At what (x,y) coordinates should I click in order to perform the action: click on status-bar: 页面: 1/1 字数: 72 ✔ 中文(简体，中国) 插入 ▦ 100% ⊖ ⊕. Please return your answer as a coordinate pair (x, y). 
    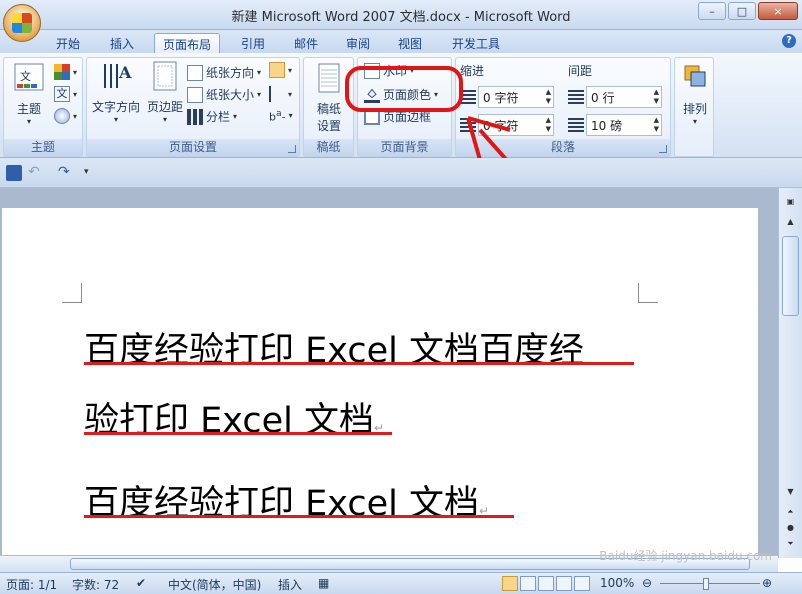
    Looking at the image, I should click on (401, 583).